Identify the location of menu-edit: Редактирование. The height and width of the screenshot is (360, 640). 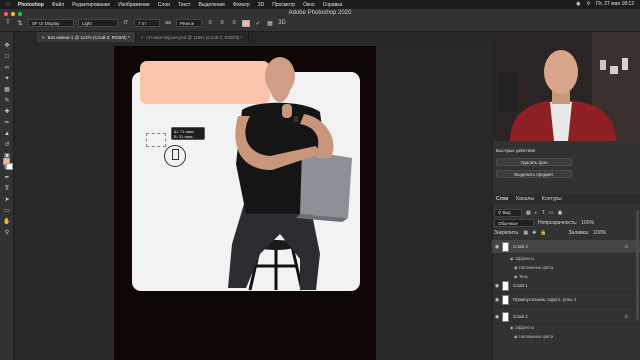
(91, 5).